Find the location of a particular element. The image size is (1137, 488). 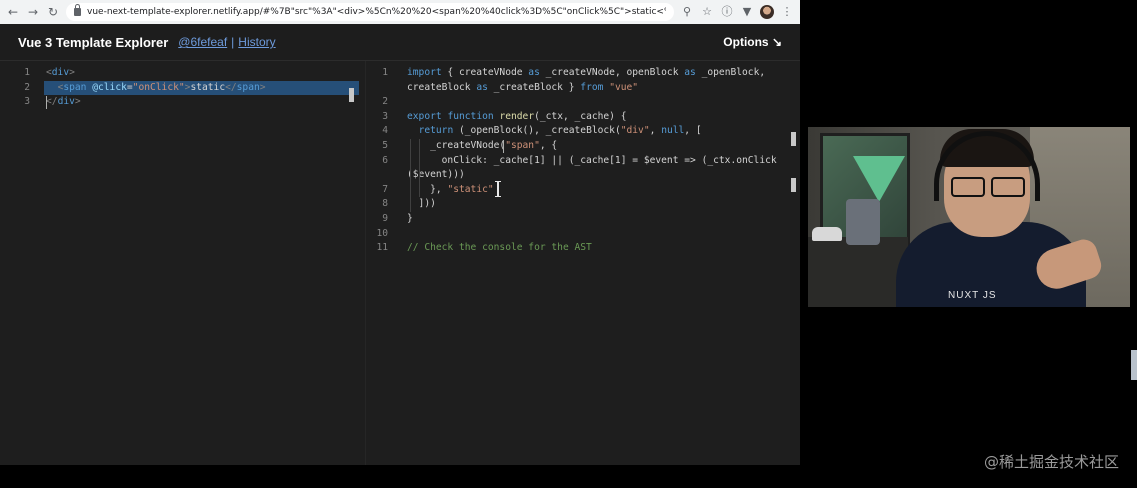

line-number: 4 is located at coordinates (385, 131).